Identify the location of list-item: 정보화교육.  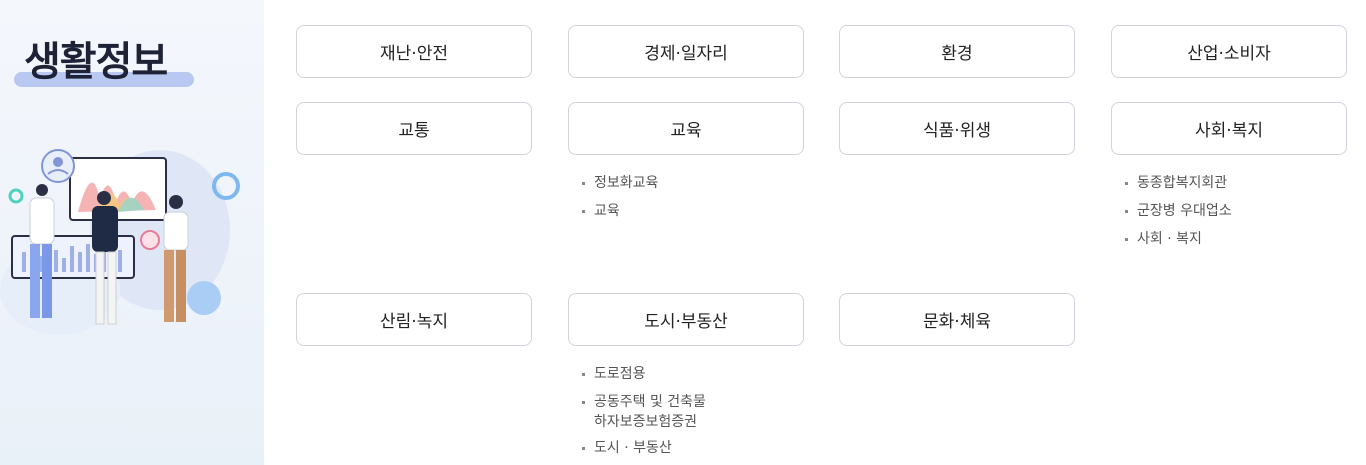
(620, 183).